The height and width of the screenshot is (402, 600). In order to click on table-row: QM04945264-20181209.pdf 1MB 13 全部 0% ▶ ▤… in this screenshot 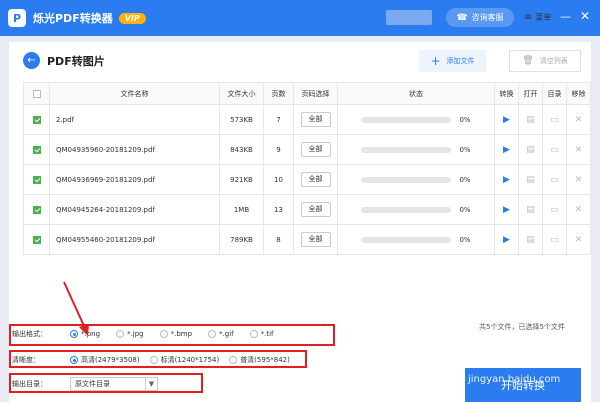, I will do `click(307, 209)`.